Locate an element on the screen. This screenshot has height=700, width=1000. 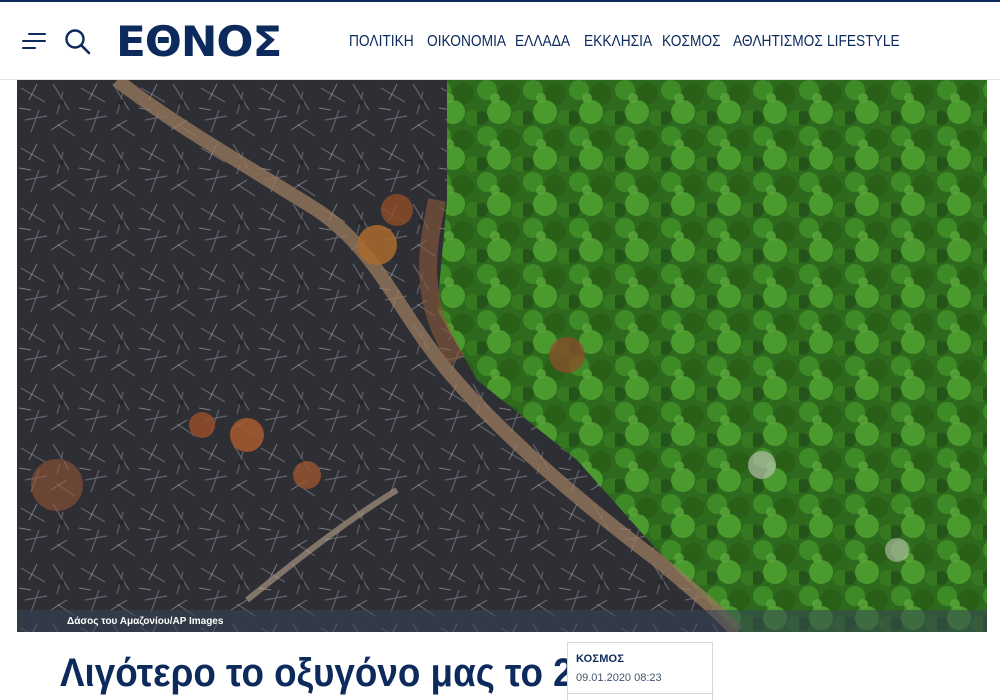
image-caption: Δάσος του Αμαζονίου/AP Images is located at coordinates (145, 621).